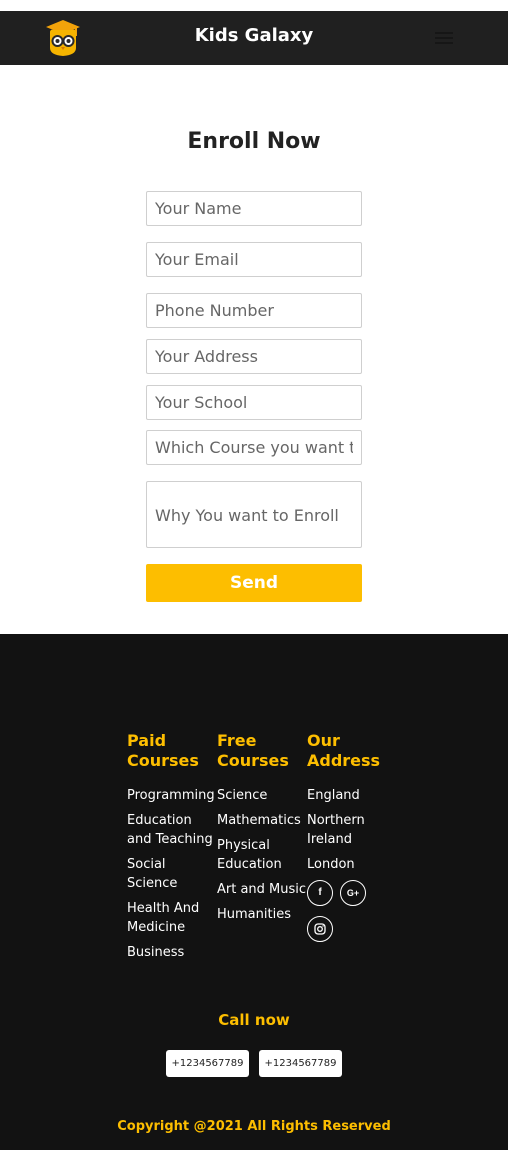 This screenshot has width=508, height=1150. I want to click on list-item: Social Science, so click(172, 874).